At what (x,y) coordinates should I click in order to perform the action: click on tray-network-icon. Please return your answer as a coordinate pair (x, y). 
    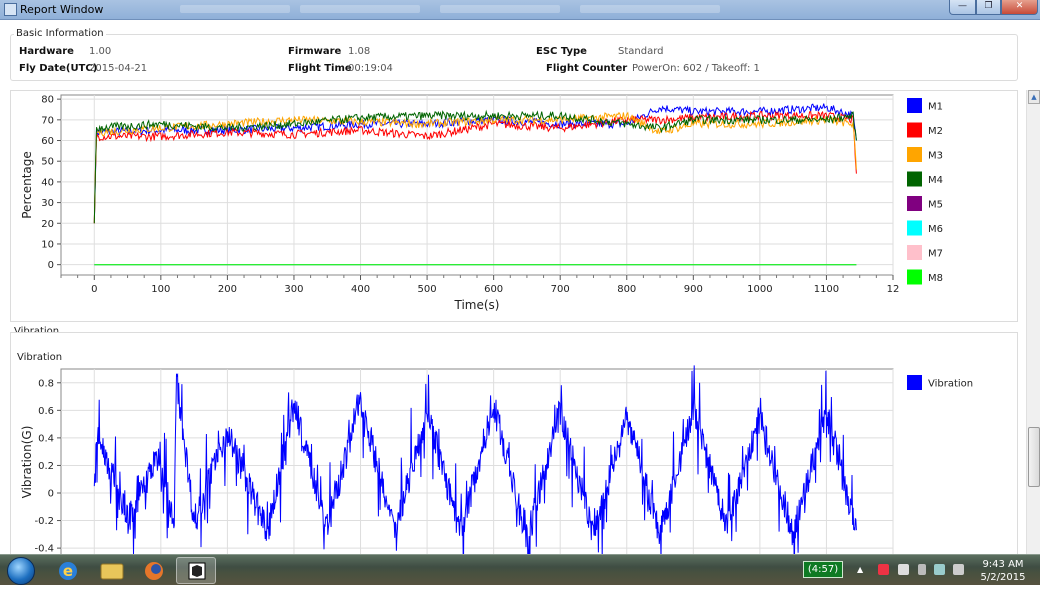
    Looking at the image, I should click on (903, 569).